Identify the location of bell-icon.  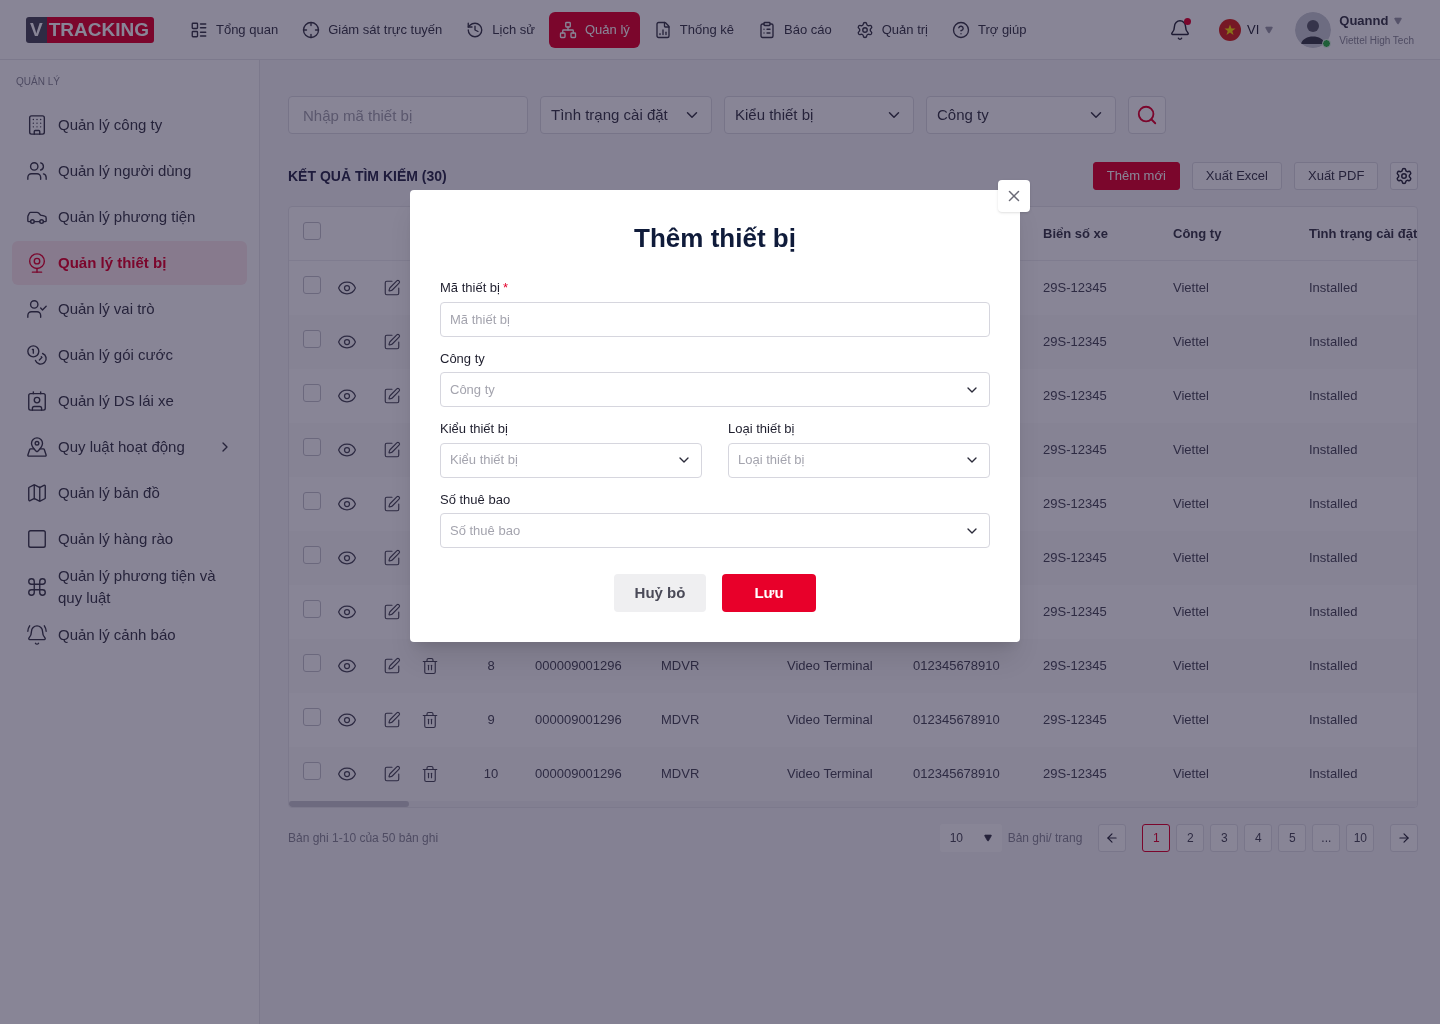
(37, 635).